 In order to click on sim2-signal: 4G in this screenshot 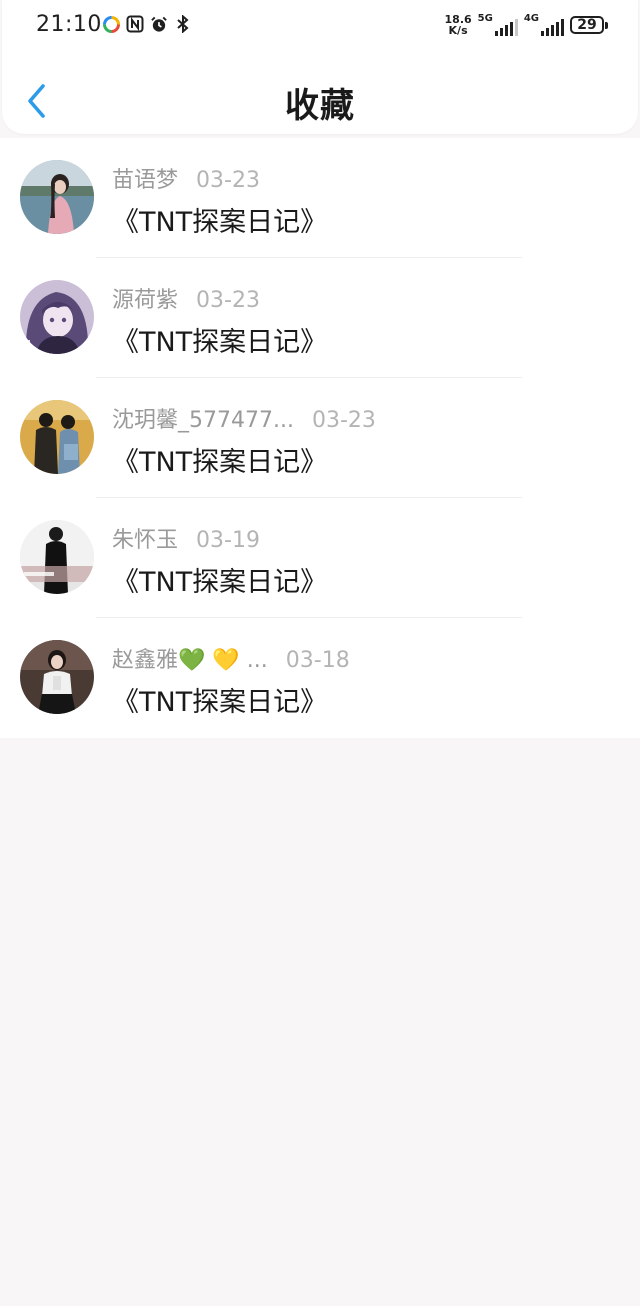, I will do `click(544, 25)`.